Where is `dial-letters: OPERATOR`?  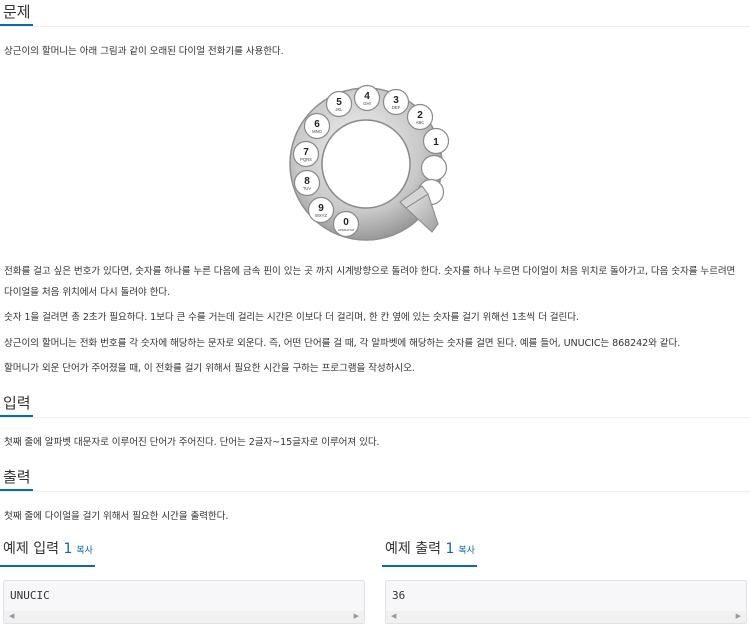
dial-letters: OPERATOR is located at coordinates (346, 230).